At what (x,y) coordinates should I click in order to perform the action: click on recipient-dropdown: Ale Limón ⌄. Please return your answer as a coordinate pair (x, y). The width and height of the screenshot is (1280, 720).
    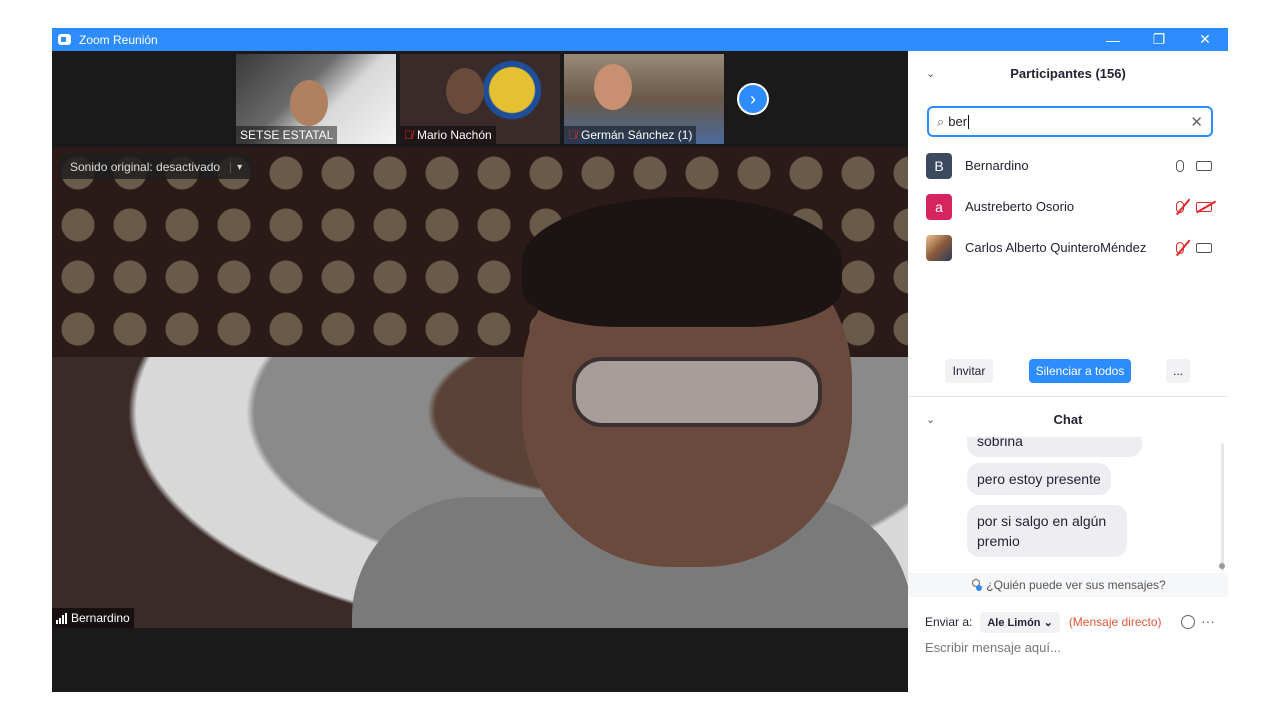
    Looking at the image, I should click on (1020, 622).